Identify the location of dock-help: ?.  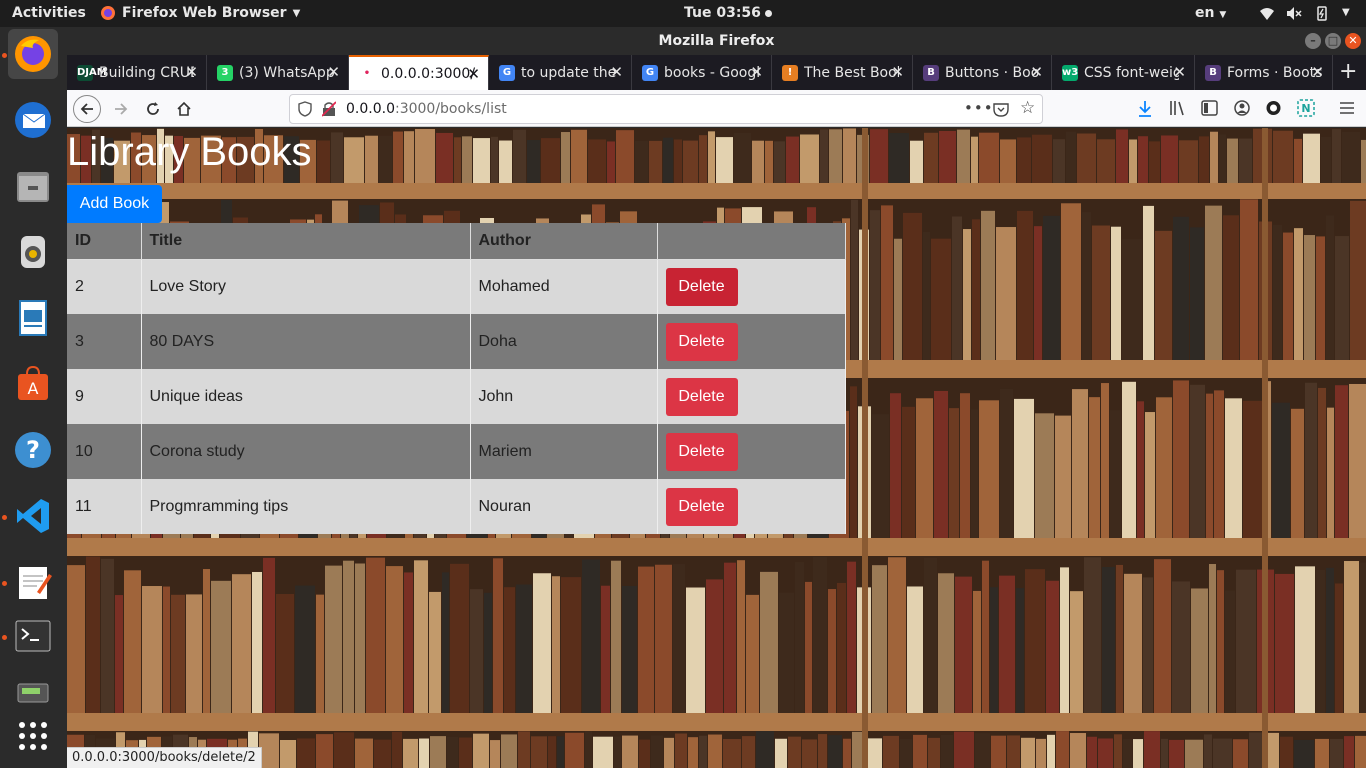
(33, 450).